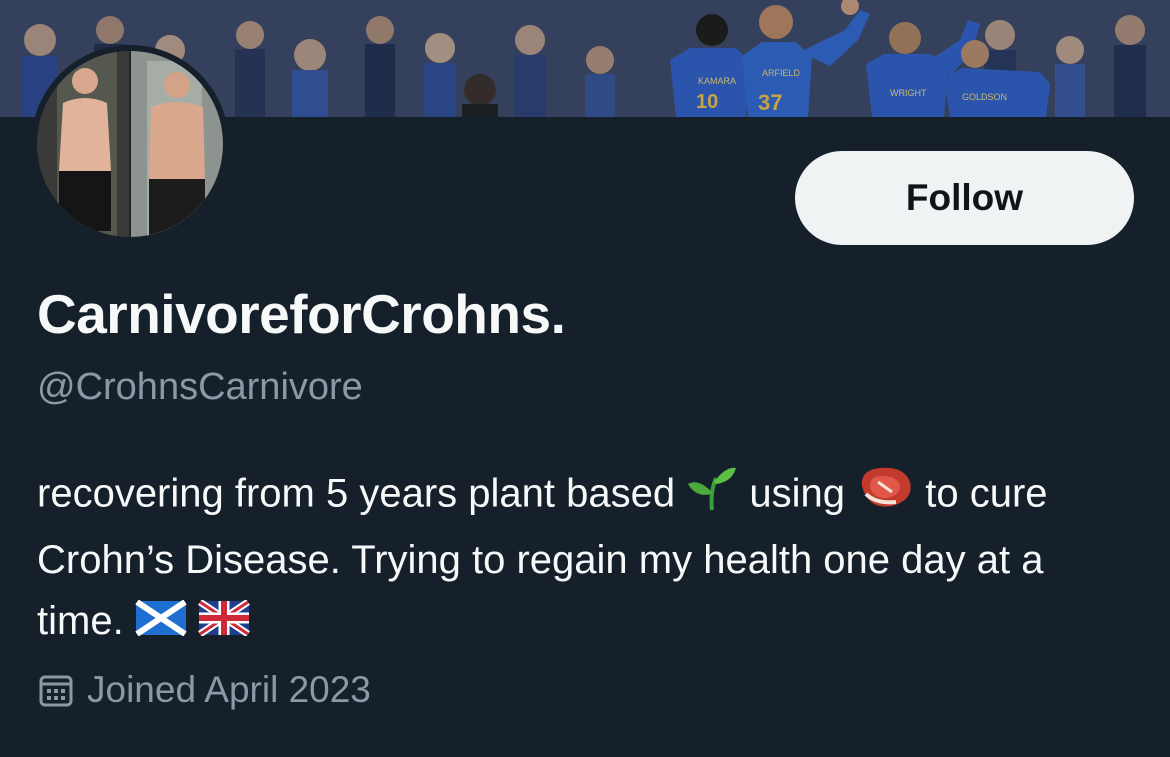  Describe the element at coordinates (797, 493) in the screenshot. I see `bio-text-part-2: using` at that location.